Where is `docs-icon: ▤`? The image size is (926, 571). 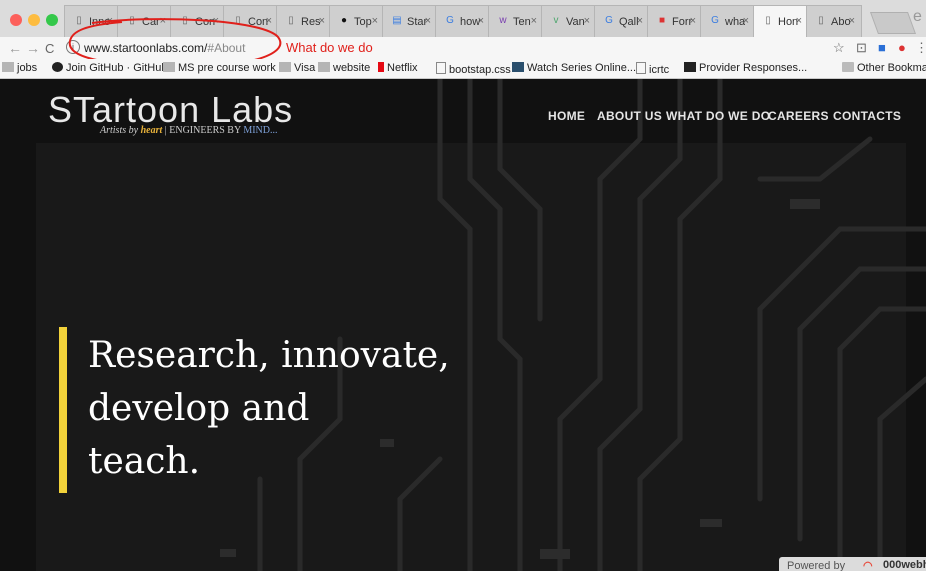
docs-icon: ▤ is located at coordinates (397, 20).